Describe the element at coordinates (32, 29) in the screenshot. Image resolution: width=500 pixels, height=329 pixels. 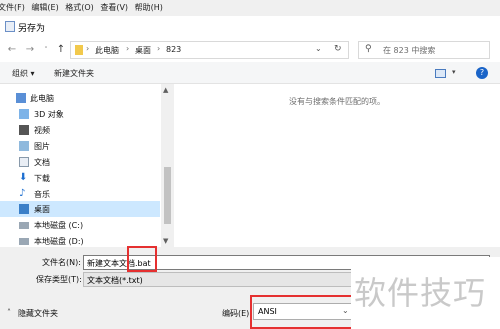
I see `dialog-title: 另存为` at that location.